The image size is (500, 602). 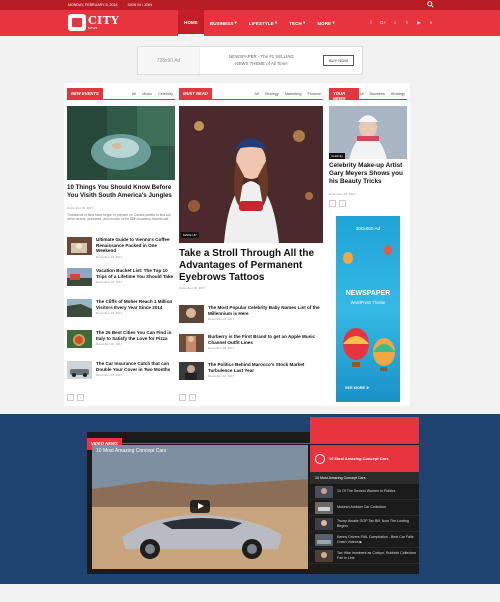 I want to click on filter-marketing: Marketing, so click(x=293, y=94).